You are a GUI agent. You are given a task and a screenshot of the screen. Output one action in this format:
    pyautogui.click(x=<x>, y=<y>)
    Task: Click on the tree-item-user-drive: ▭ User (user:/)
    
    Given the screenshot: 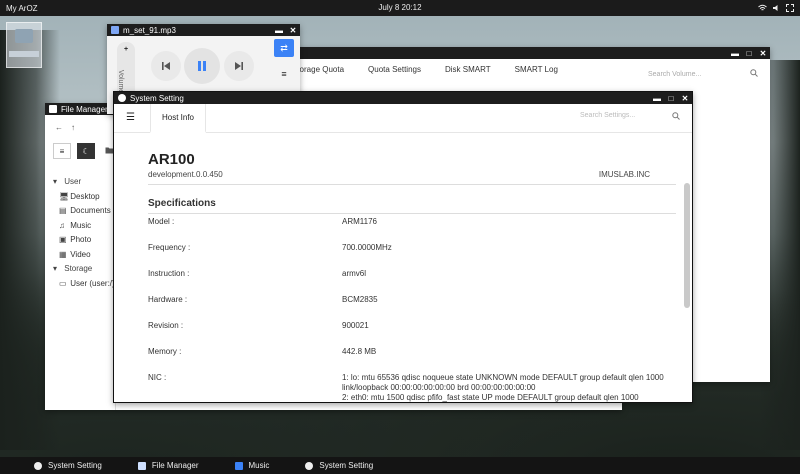 What is the action you would take?
    pyautogui.click(x=84, y=284)
    